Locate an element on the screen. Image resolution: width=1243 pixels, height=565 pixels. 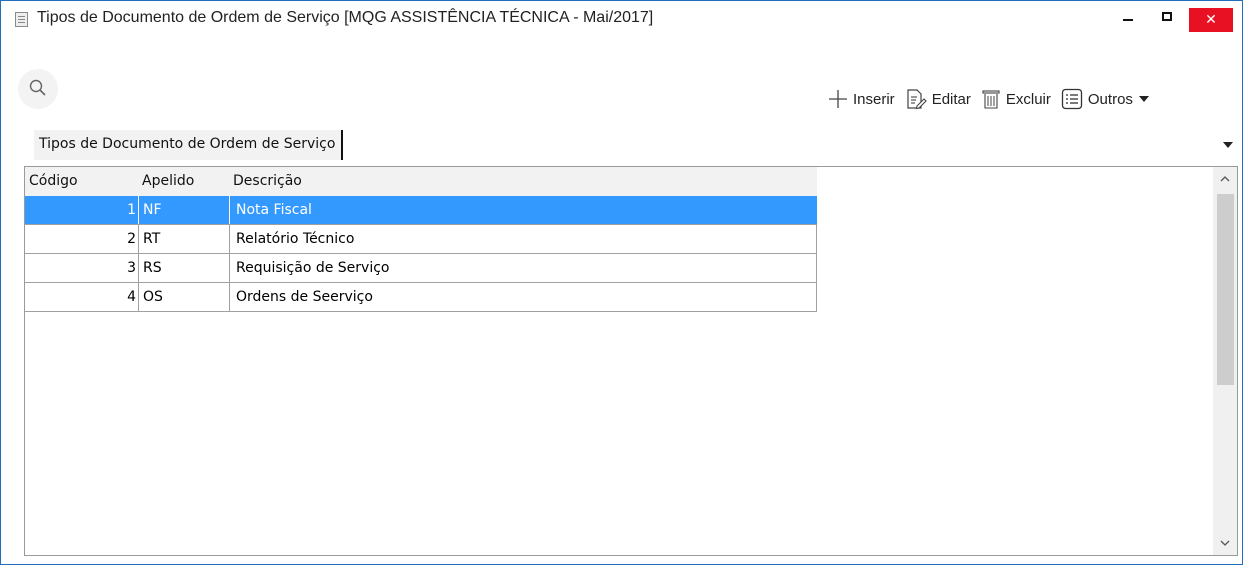
cell-description: Requisição de Serviço is located at coordinates (522, 268).